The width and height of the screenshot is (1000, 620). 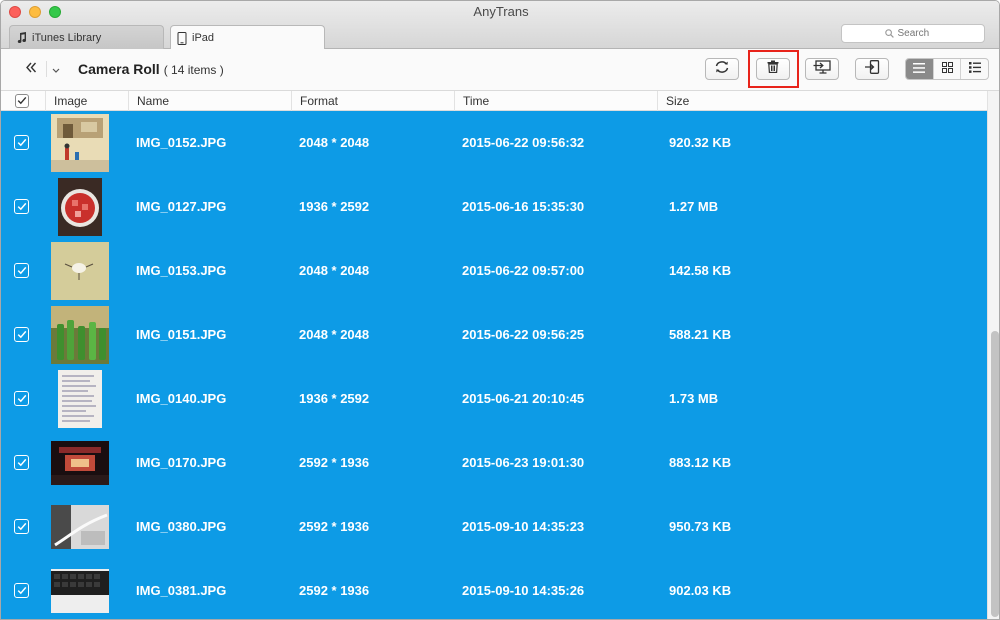 I want to click on chevron-down-icon, so click(x=56, y=69).